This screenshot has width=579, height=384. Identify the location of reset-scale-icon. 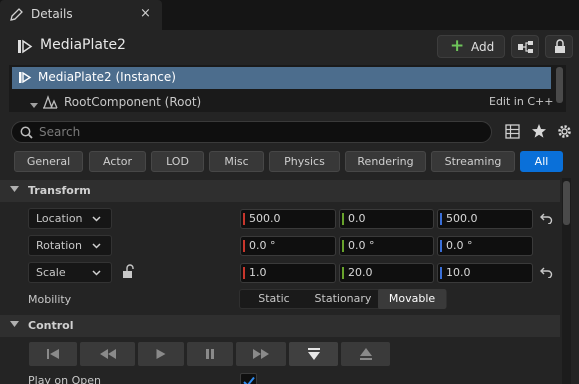
(546, 273).